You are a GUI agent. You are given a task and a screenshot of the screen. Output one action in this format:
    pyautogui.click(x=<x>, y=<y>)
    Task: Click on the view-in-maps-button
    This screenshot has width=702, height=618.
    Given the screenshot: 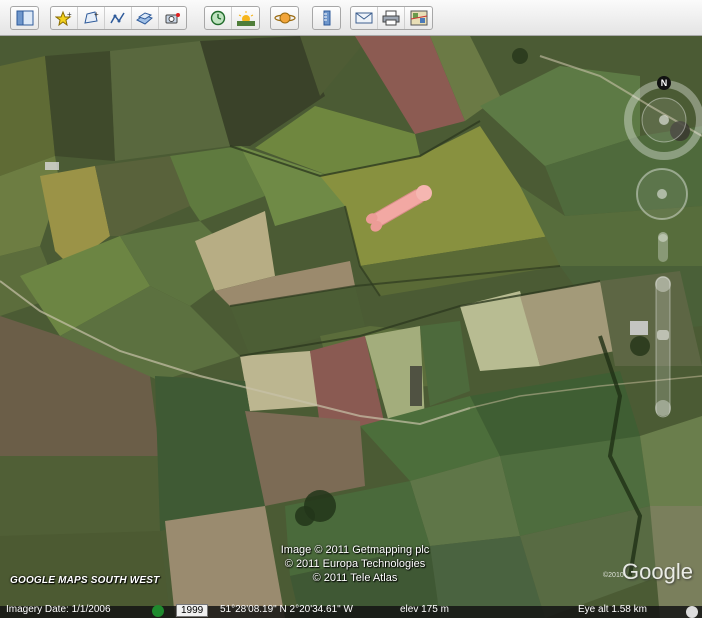 What is the action you would take?
    pyautogui.click(x=418, y=18)
    